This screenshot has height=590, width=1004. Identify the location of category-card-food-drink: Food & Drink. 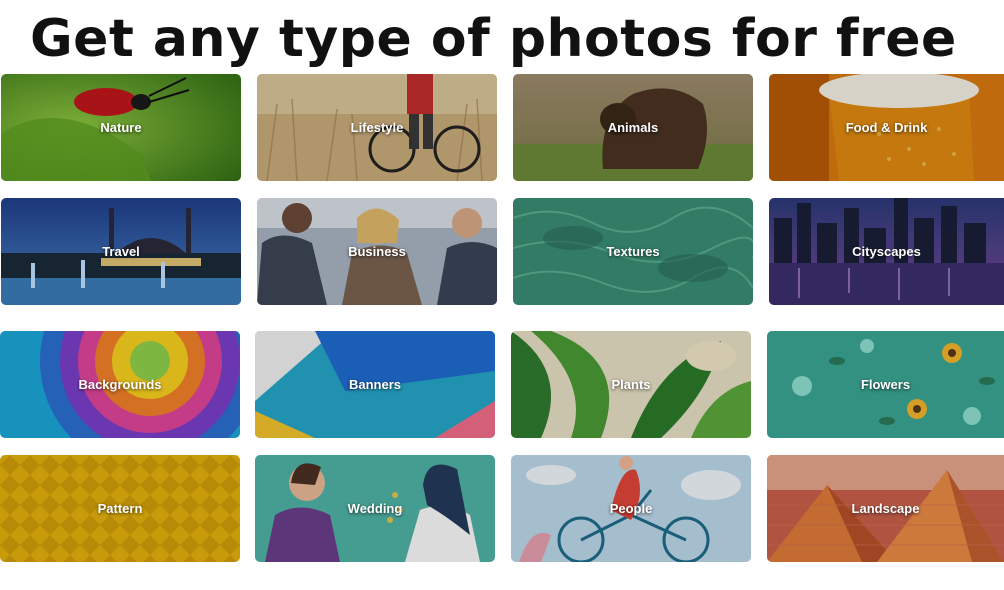
(886, 127).